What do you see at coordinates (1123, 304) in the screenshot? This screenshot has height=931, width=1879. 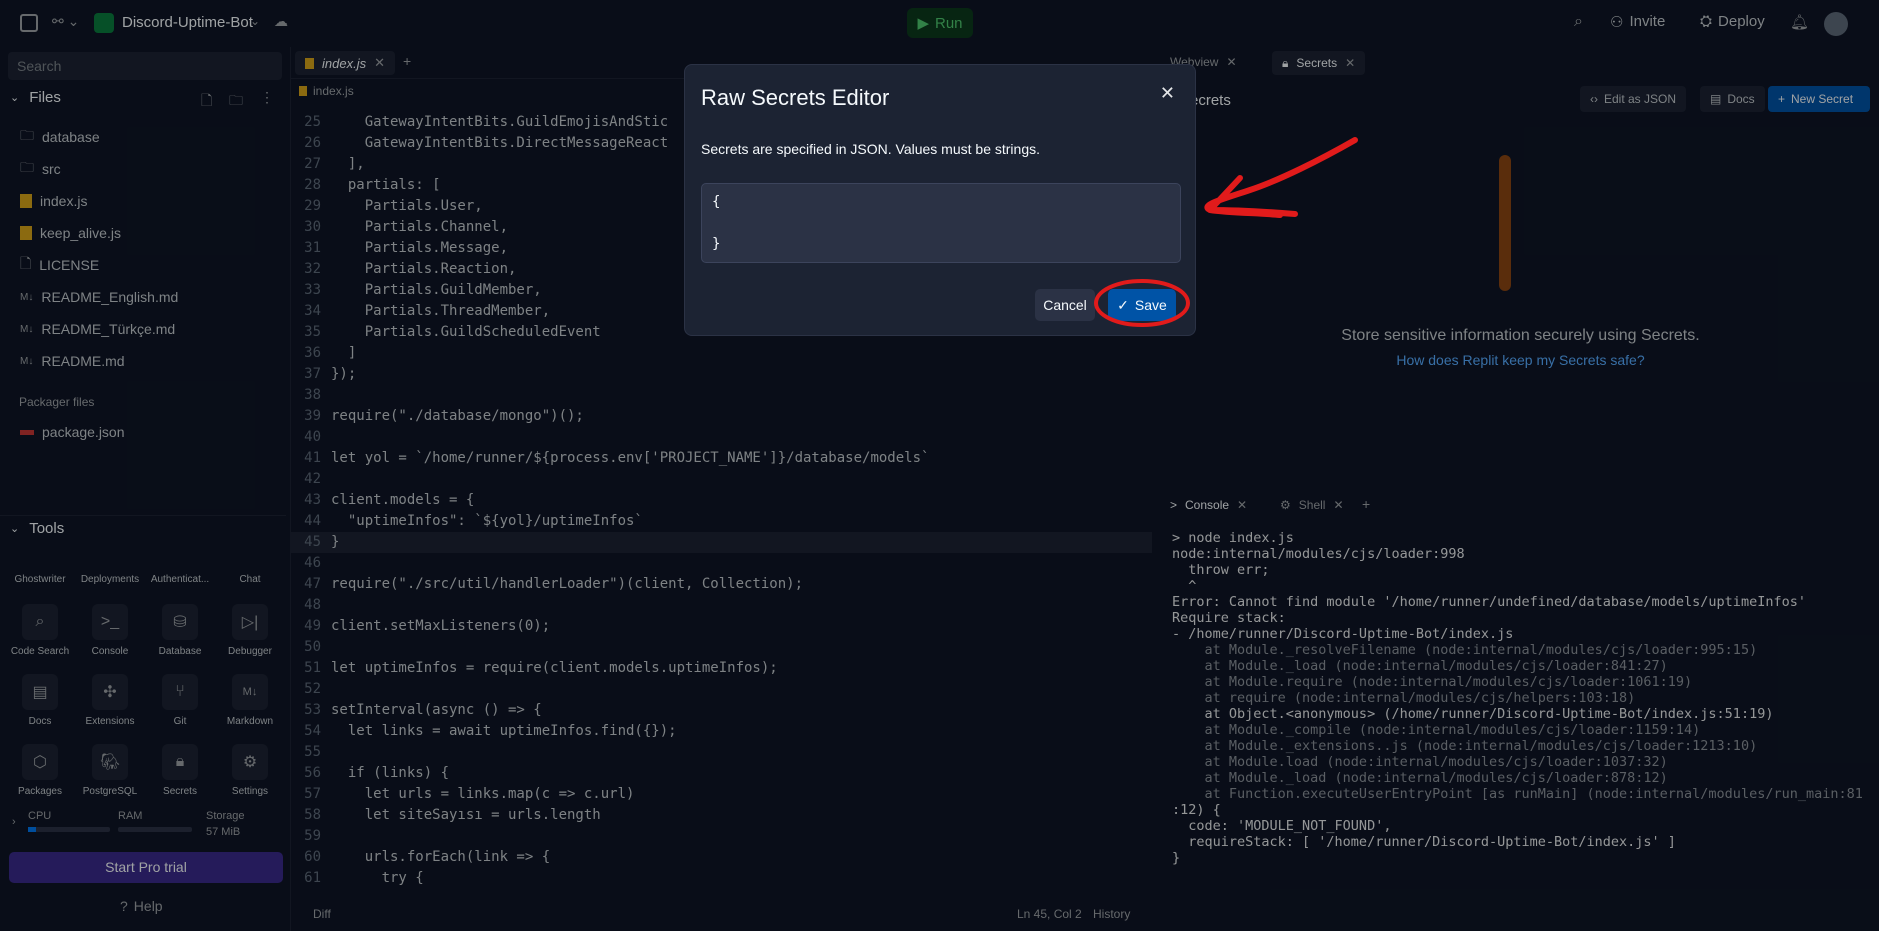 I see `check-icon: ✓` at bounding box center [1123, 304].